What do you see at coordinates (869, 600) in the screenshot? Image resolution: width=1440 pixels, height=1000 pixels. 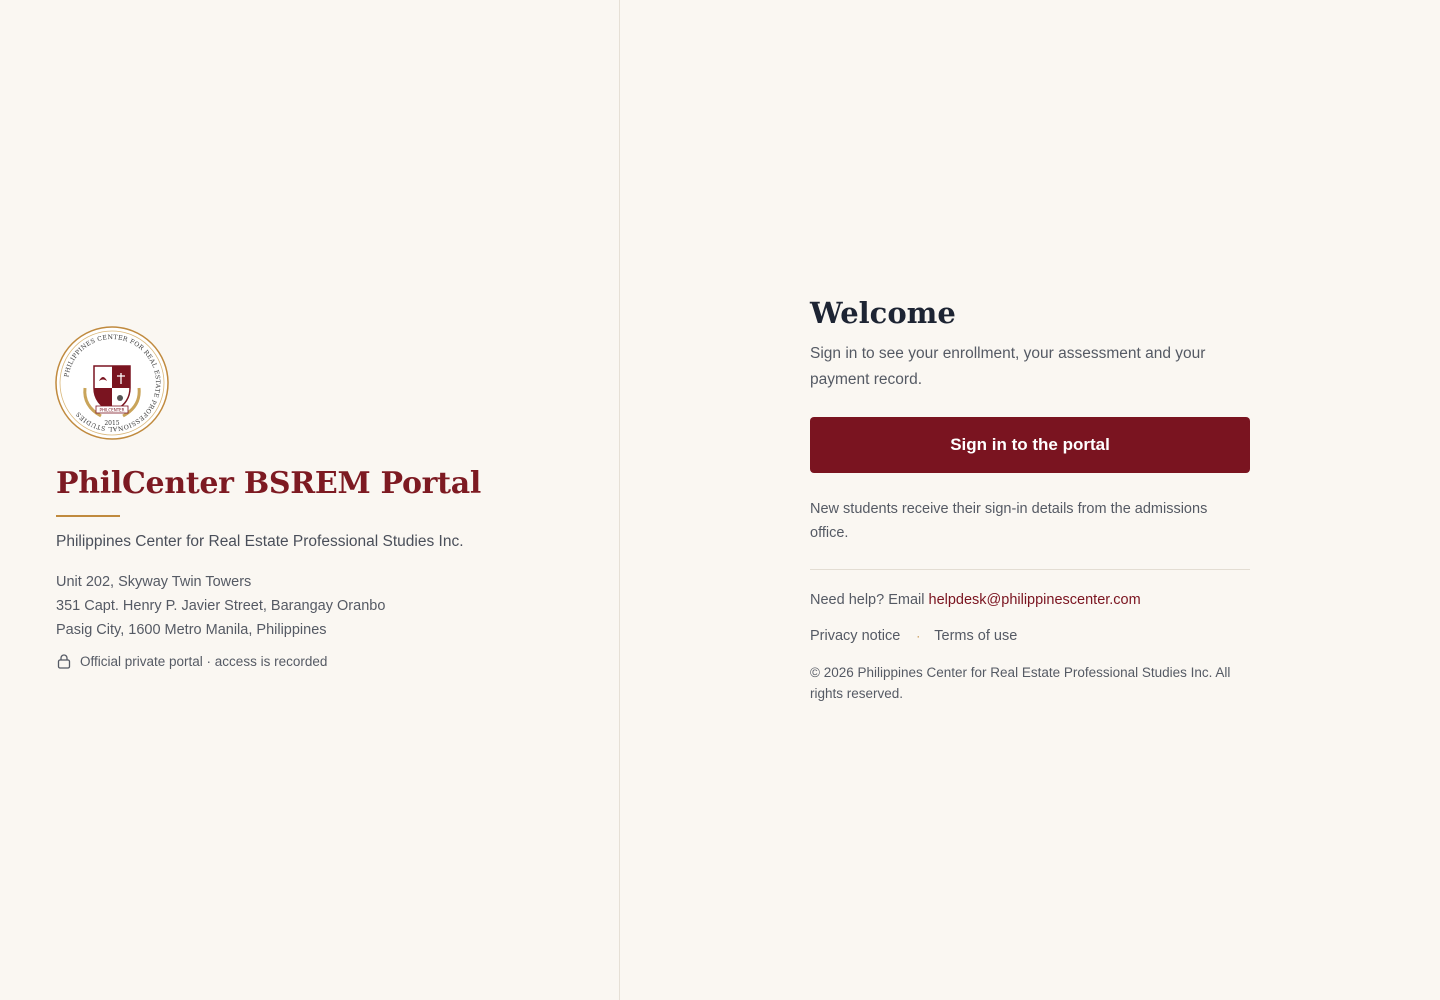 I see `help-prefix: Need help? Email` at bounding box center [869, 600].